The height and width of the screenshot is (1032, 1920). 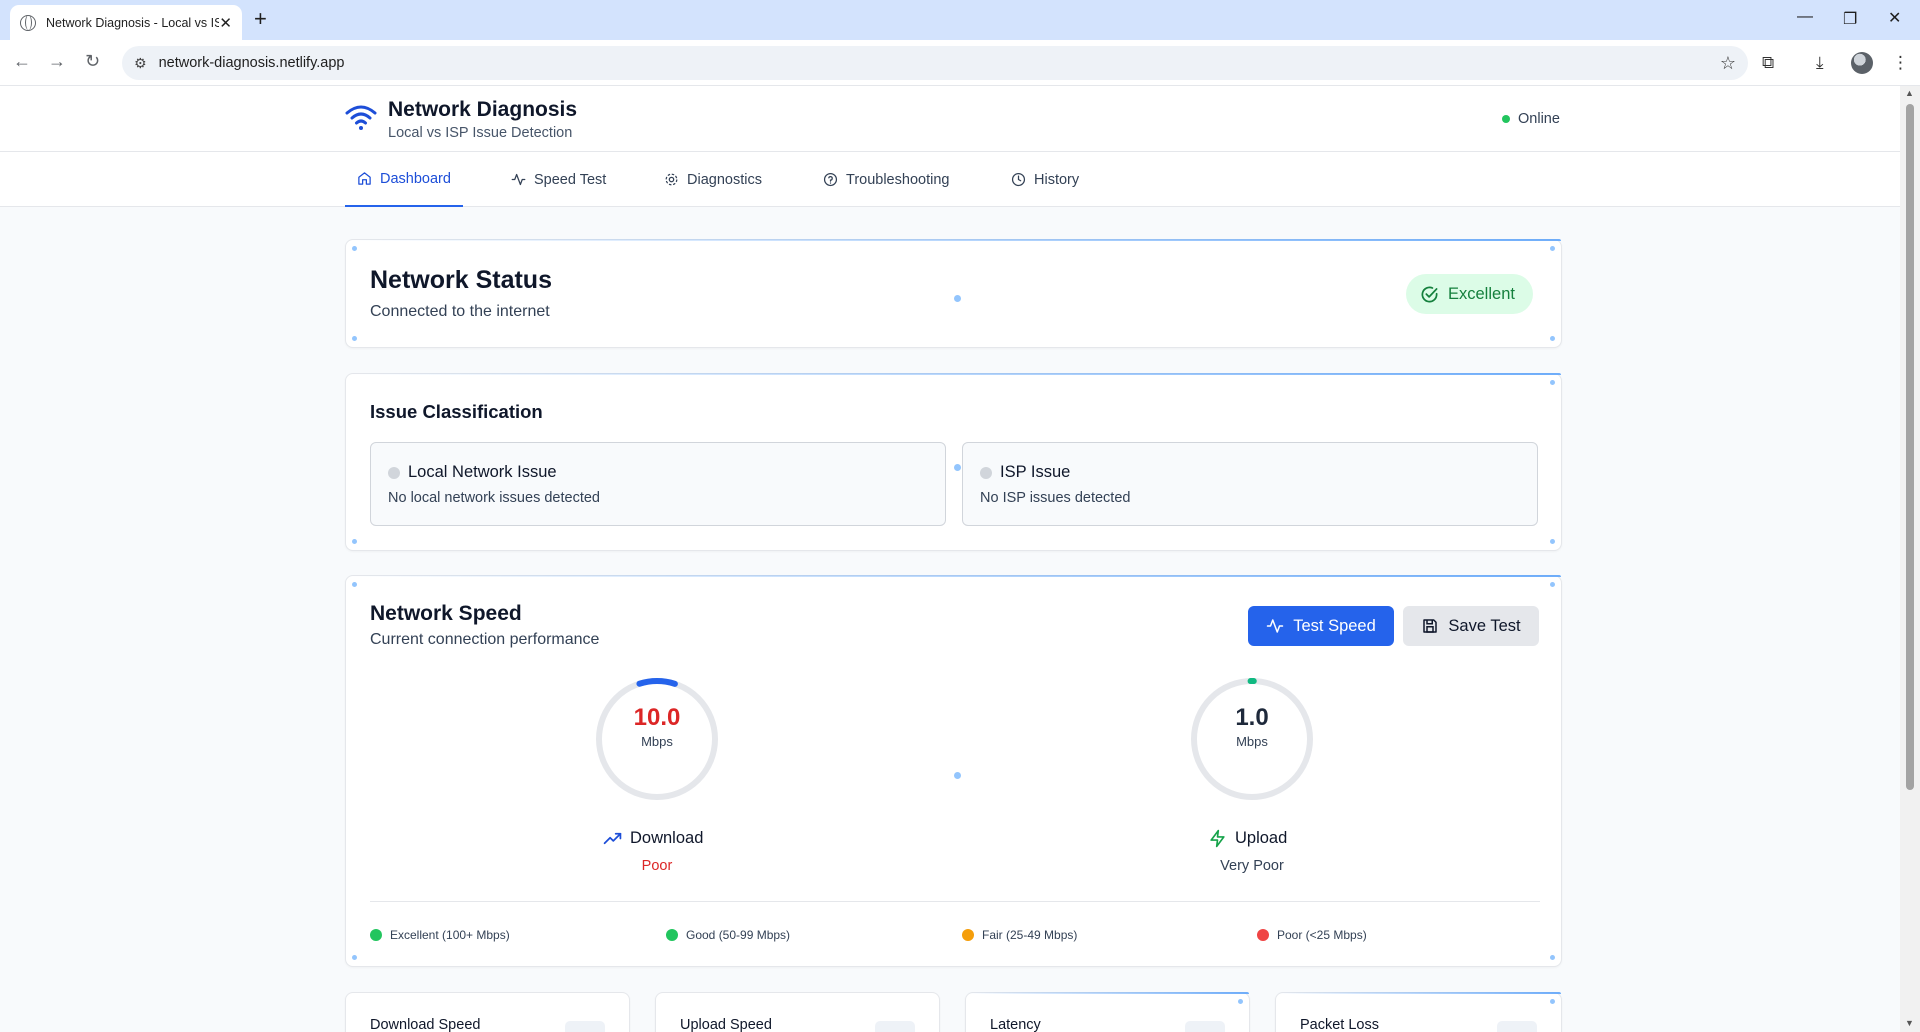 I want to click on scroll-down-icon: ▼, so click(x=1909, y=1023).